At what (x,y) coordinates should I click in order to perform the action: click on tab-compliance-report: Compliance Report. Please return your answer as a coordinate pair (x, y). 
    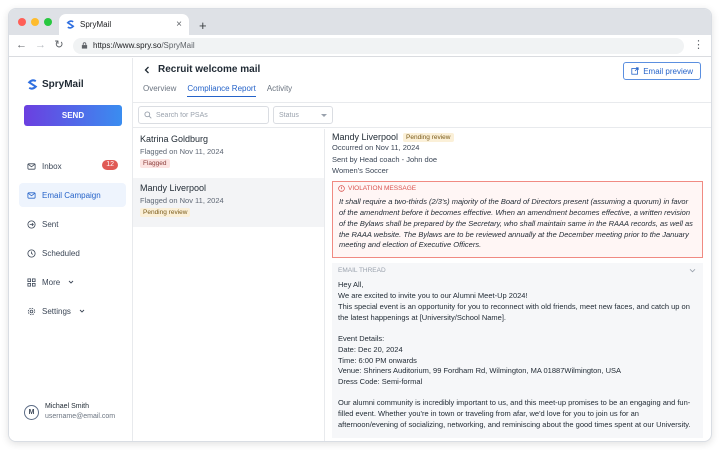
    Looking at the image, I should click on (221, 90).